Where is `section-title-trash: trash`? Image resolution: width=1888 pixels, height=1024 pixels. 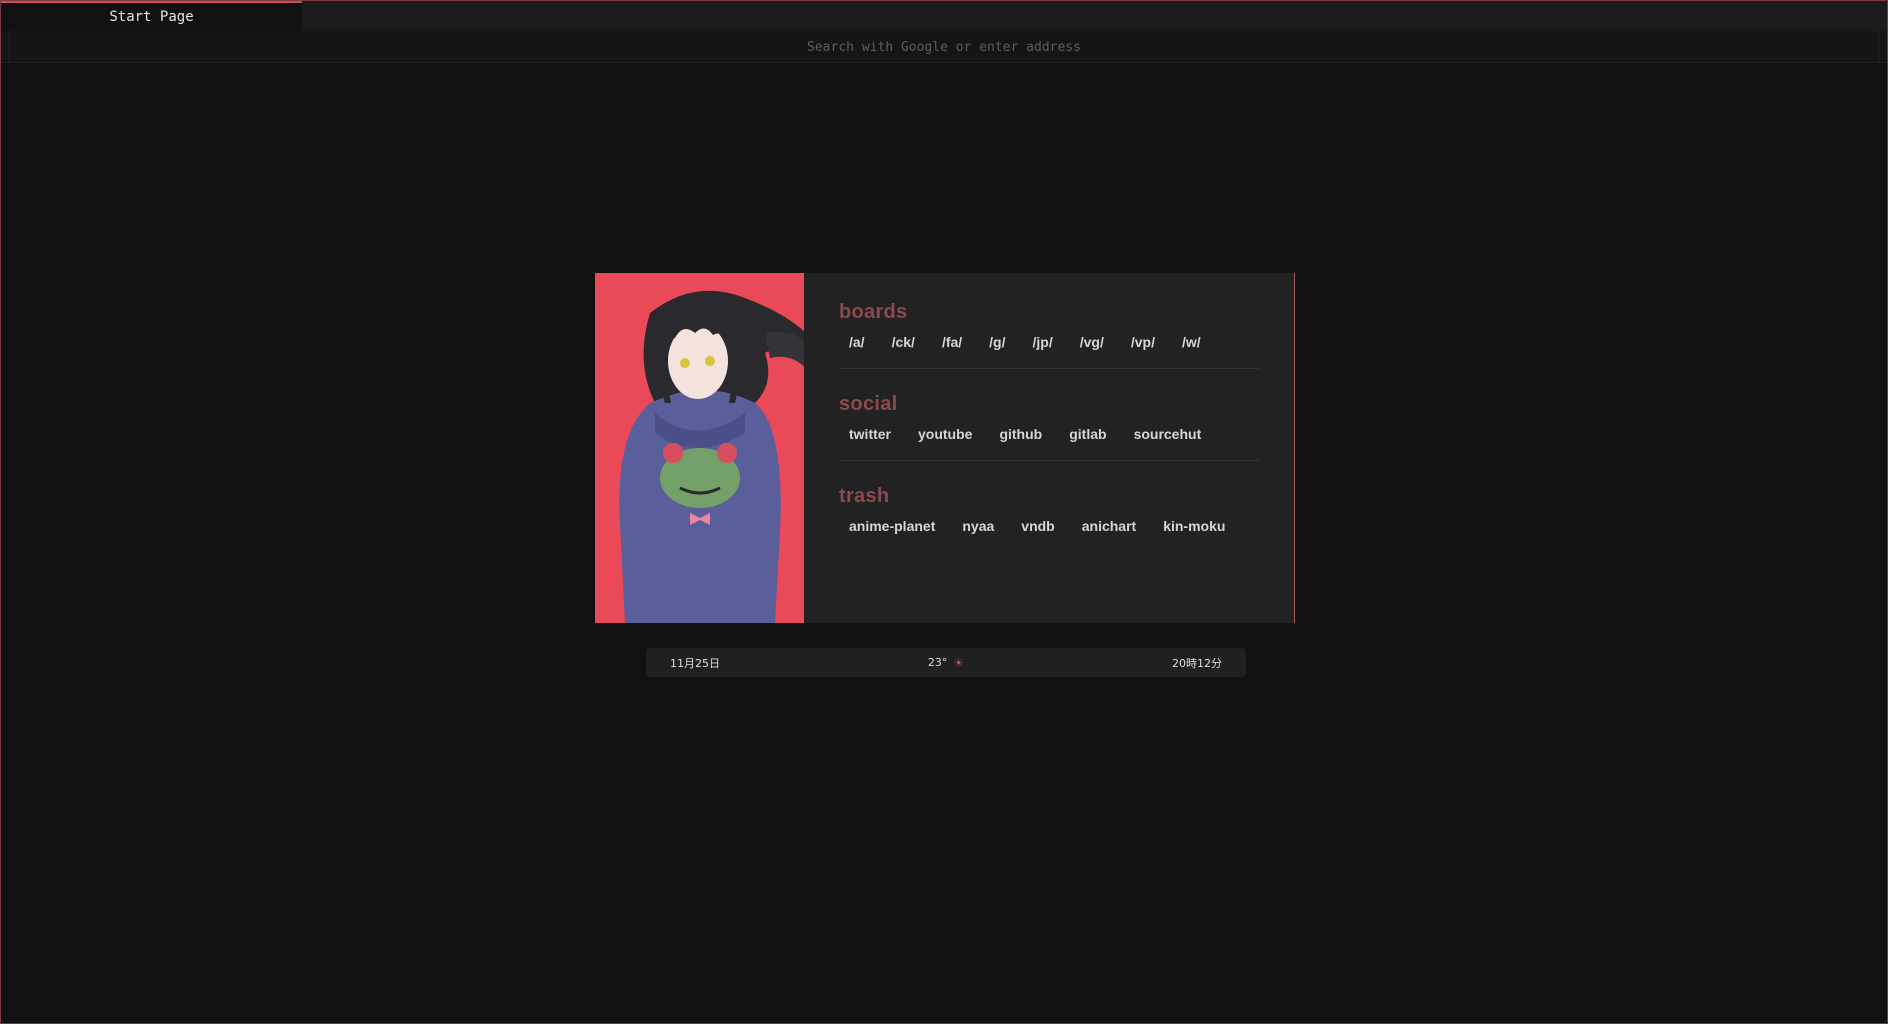 section-title-trash: trash is located at coordinates (864, 496).